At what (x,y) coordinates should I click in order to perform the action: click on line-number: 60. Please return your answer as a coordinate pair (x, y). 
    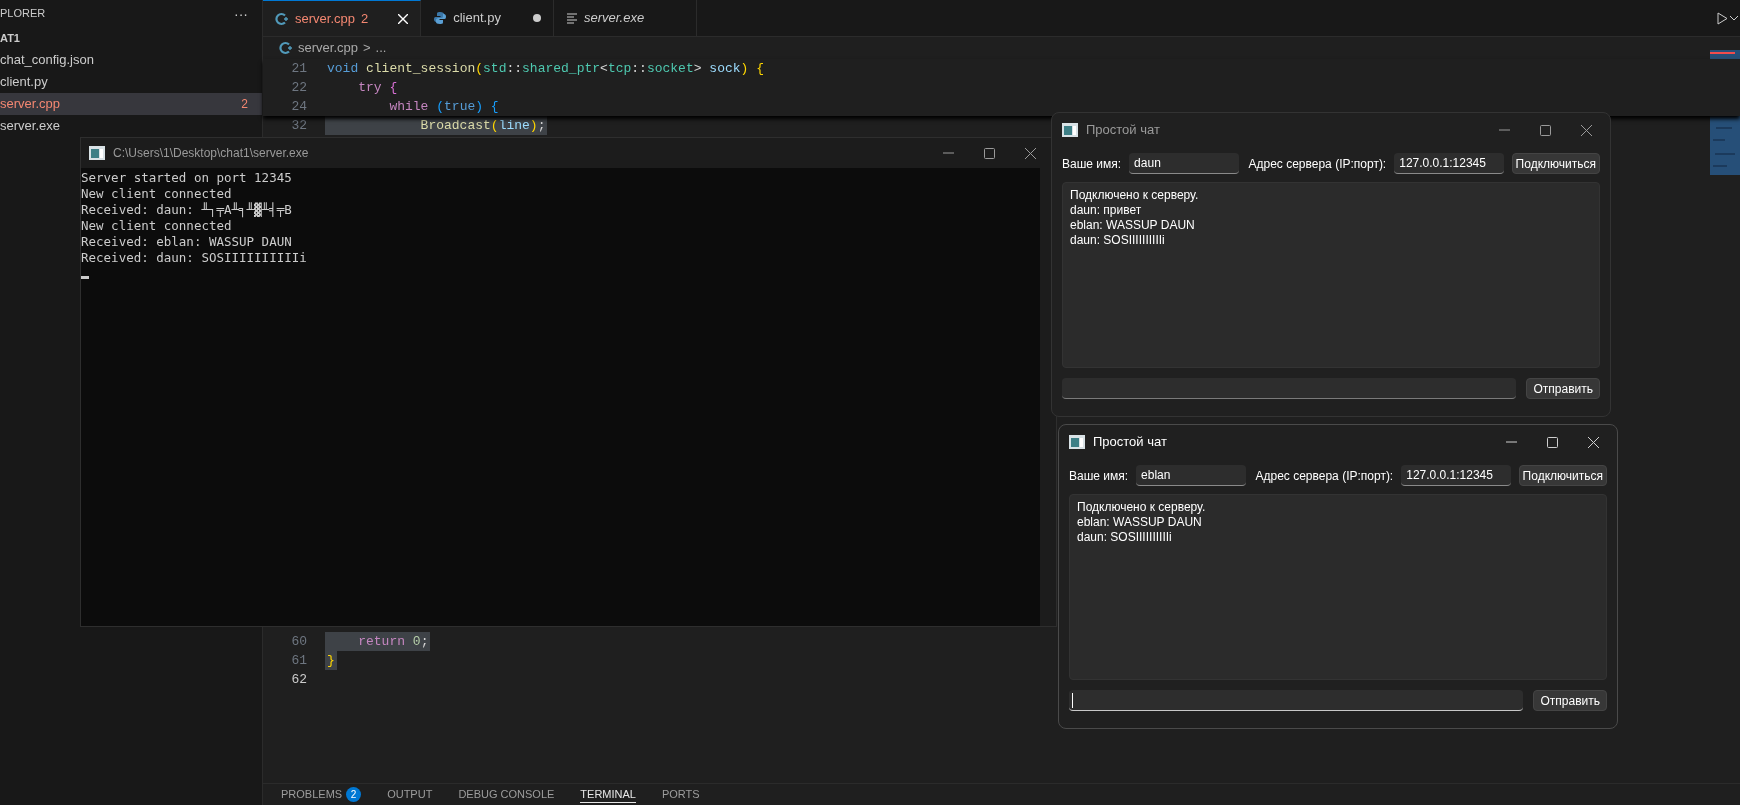
    Looking at the image, I should click on (299, 641).